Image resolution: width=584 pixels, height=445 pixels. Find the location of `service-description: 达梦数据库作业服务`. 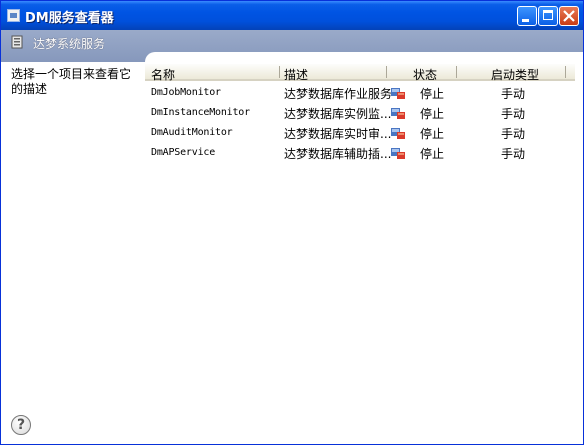

service-description: 达梦数据库作业服务 is located at coordinates (338, 94).